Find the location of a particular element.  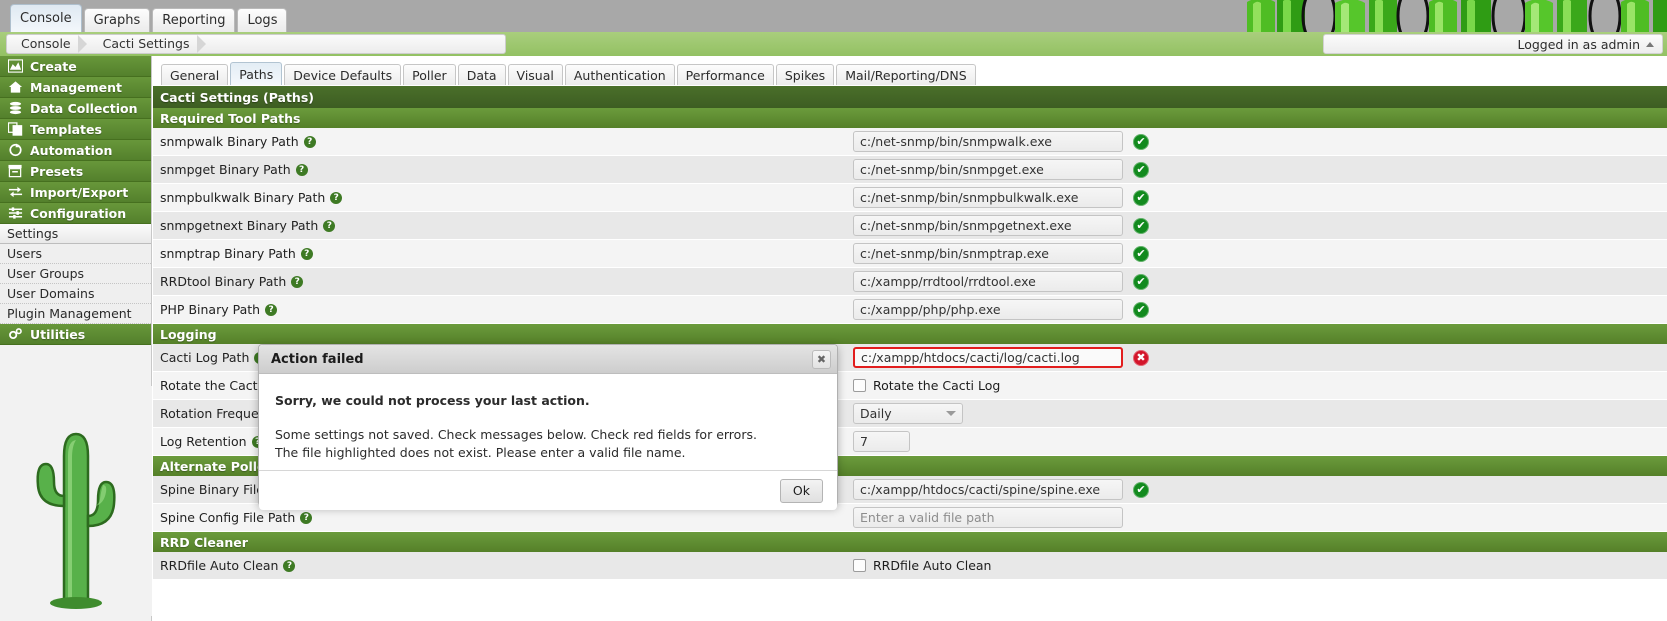

tab-graphs: Graphs is located at coordinates (117, 20).